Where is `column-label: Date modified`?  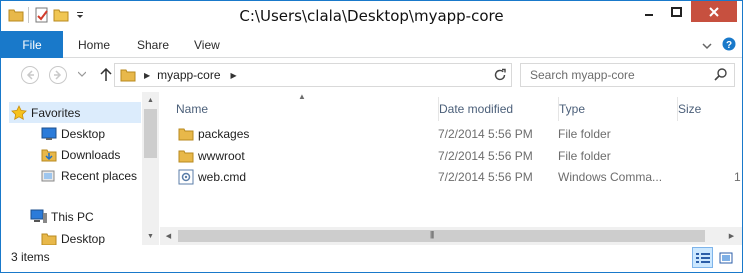
column-label: Date modified is located at coordinates (476, 109).